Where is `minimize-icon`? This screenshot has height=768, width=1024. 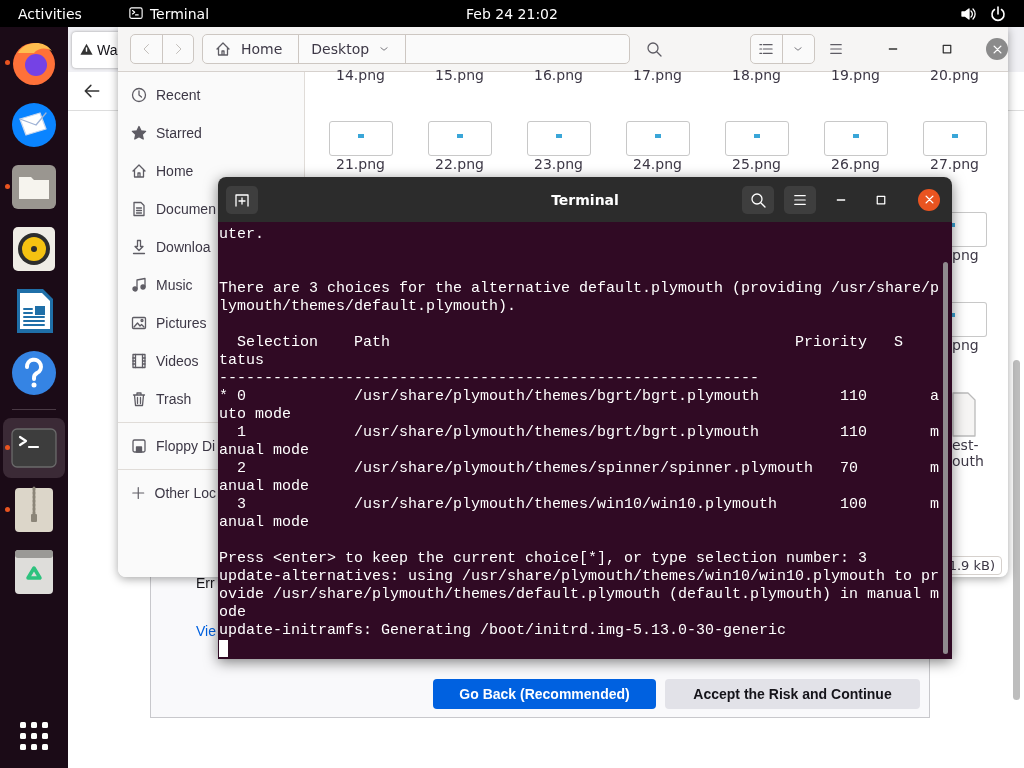
minimize-icon is located at coordinates (893, 49).